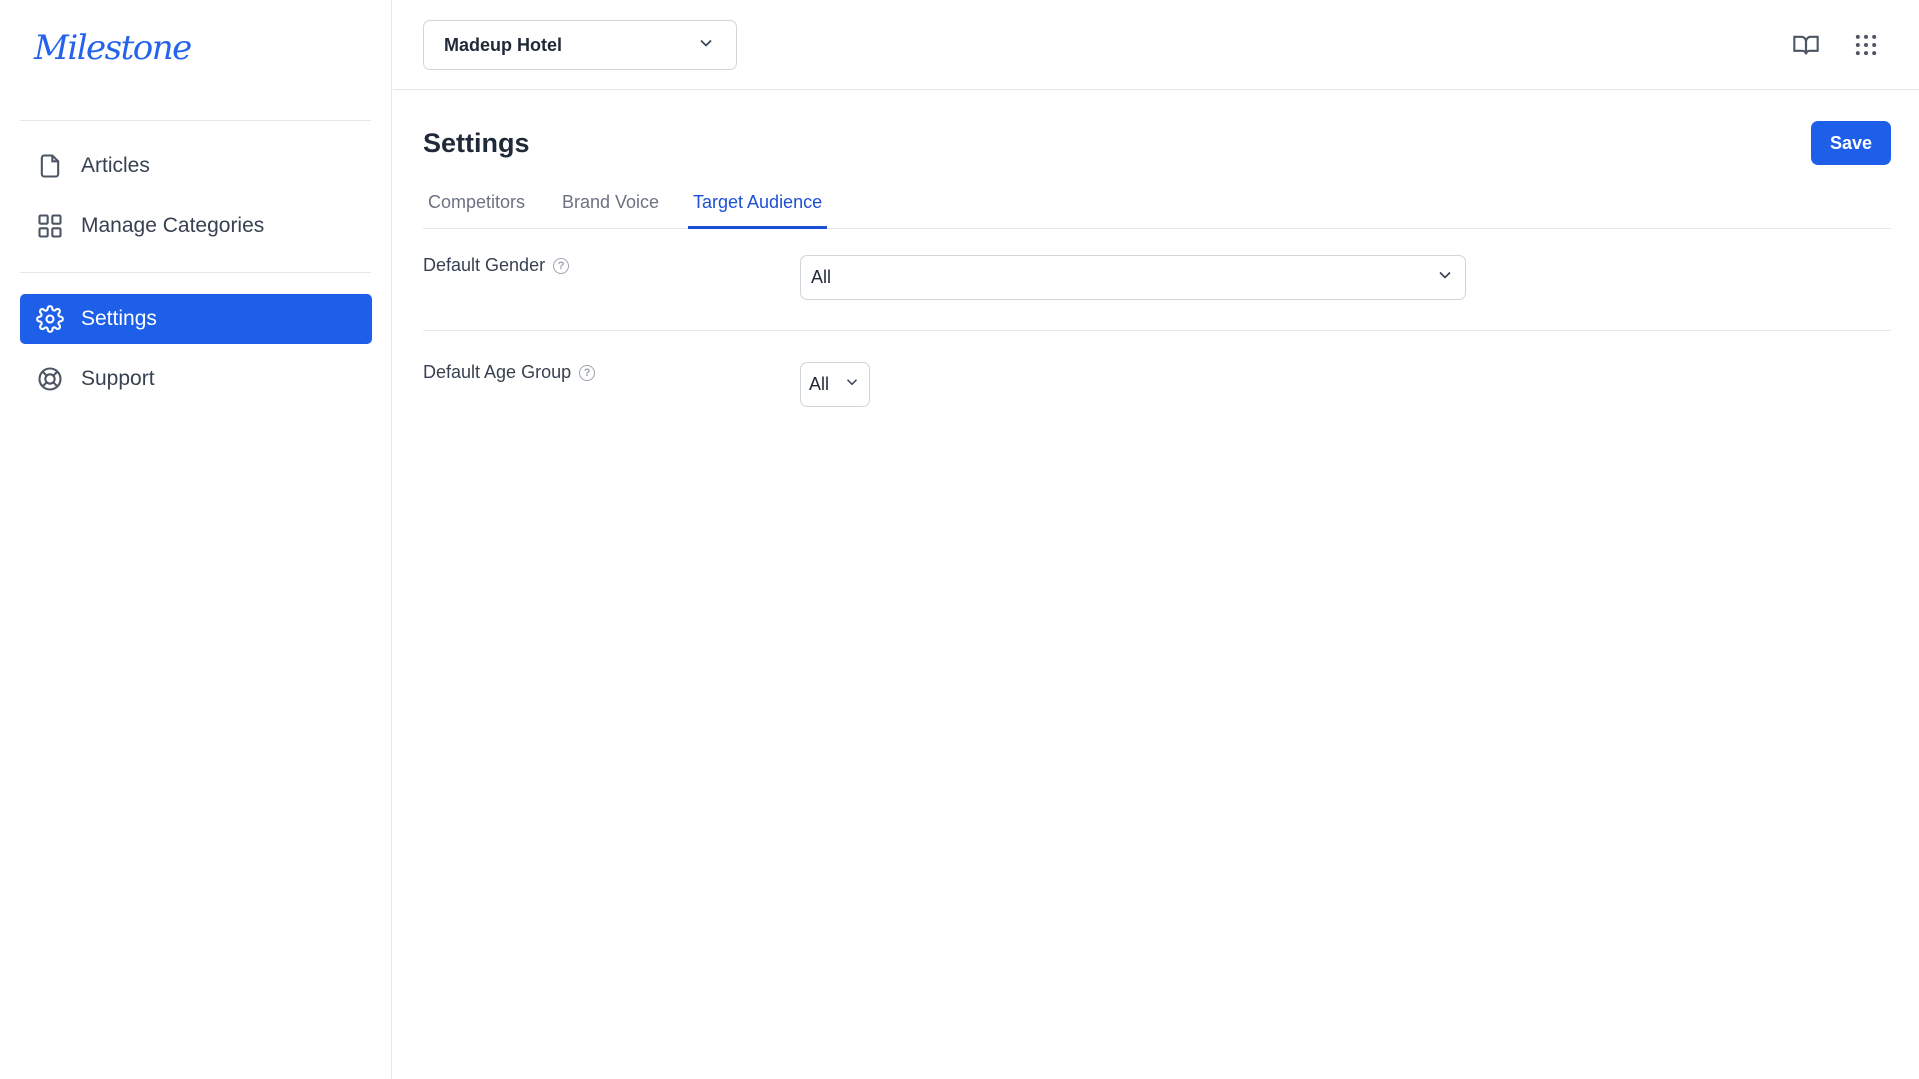 The height and width of the screenshot is (1079, 1919). I want to click on apps-grid-icon, so click(1866, 45).